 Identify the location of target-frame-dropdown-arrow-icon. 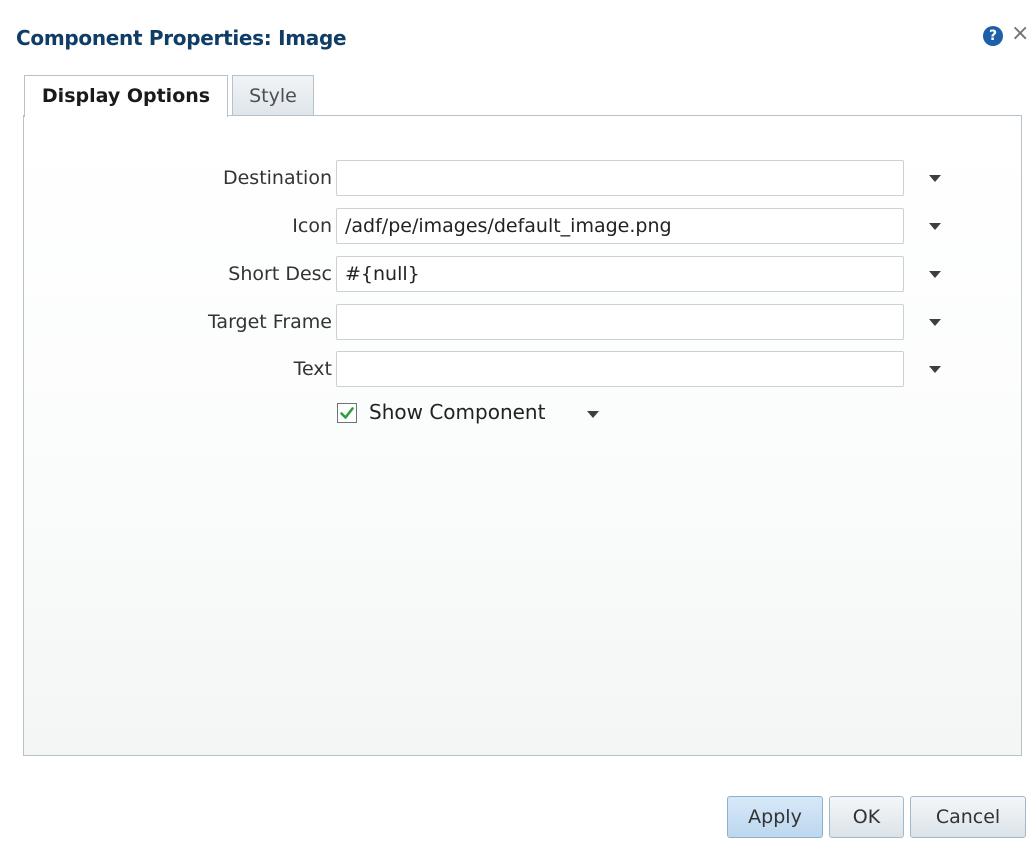
(935, 322).